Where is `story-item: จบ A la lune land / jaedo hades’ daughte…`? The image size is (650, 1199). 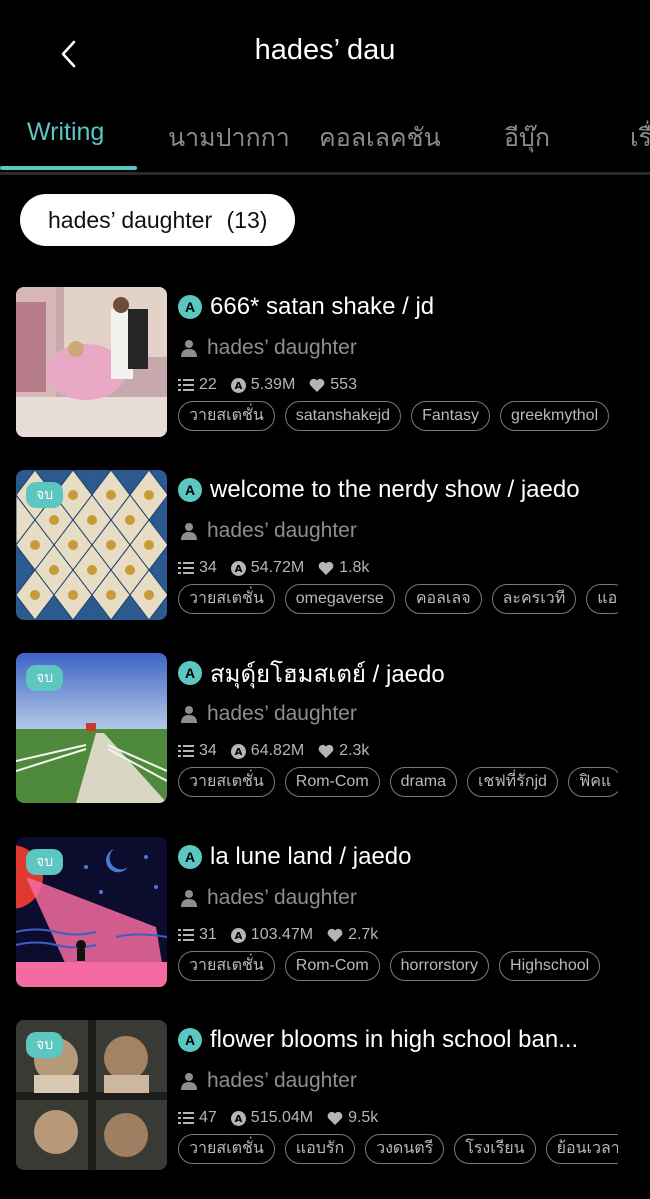
story-item: จบ A la lune land / jaedo hades’ daughte… is located at coordinates (325, 913).